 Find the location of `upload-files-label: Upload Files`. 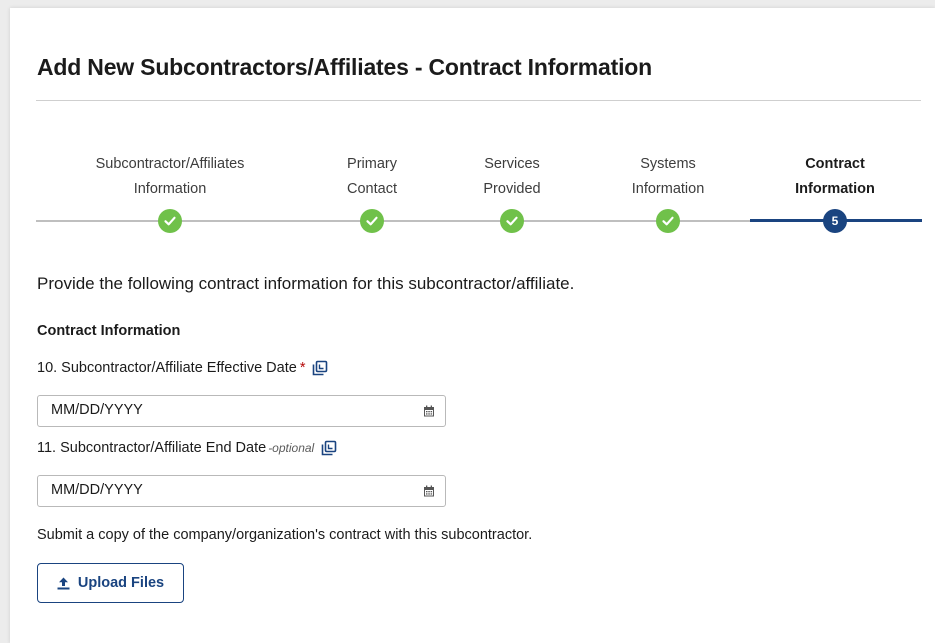

upload-files-label: Upload Files is located at coordinates (121, 583).